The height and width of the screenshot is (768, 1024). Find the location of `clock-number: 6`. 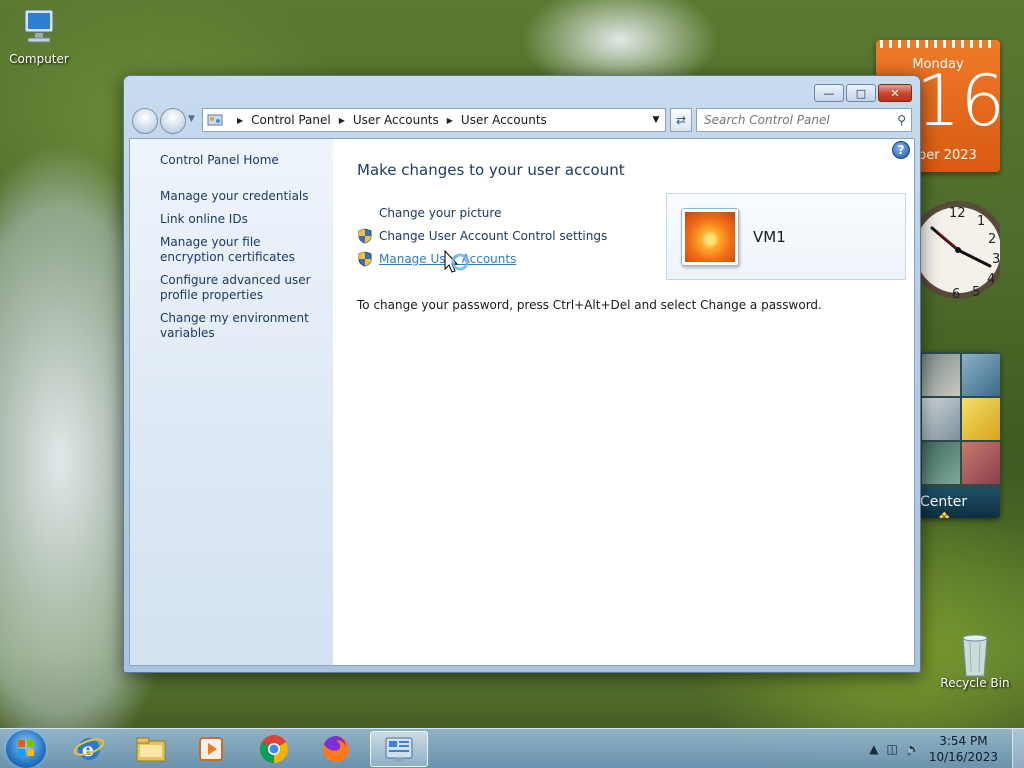

clock-number: 6 is located at coordinates (956, 294).